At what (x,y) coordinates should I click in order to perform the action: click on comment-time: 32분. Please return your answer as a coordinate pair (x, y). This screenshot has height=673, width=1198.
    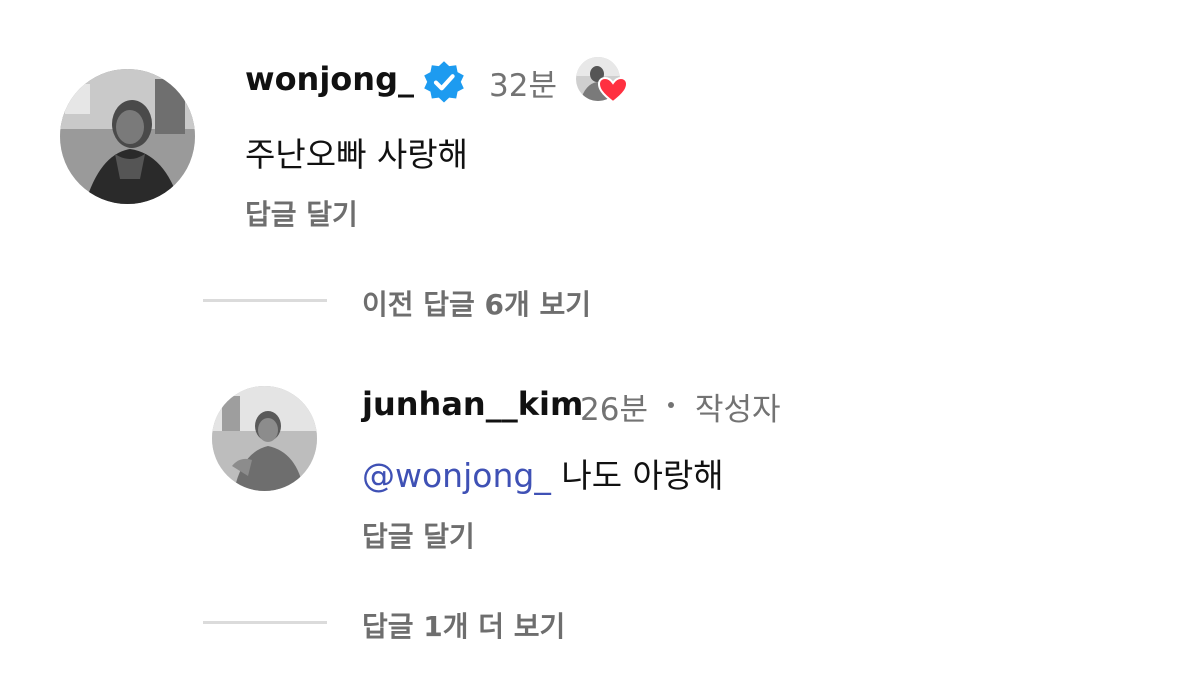
    Looking at the image, I should click on (523, 86).